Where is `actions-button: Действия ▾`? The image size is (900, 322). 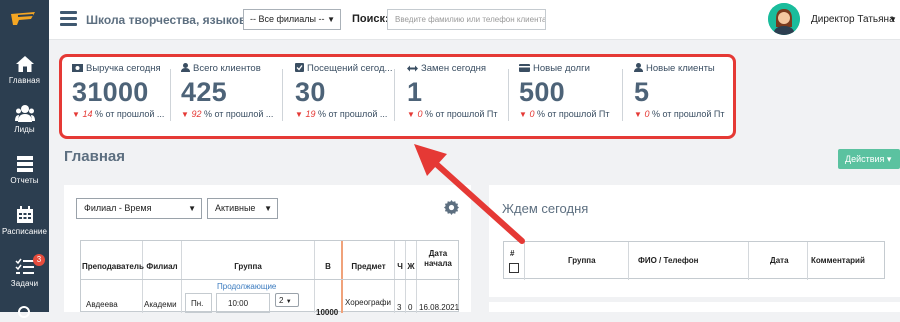
actions-button: Действия ▾ is located at coordinates (869, 159).